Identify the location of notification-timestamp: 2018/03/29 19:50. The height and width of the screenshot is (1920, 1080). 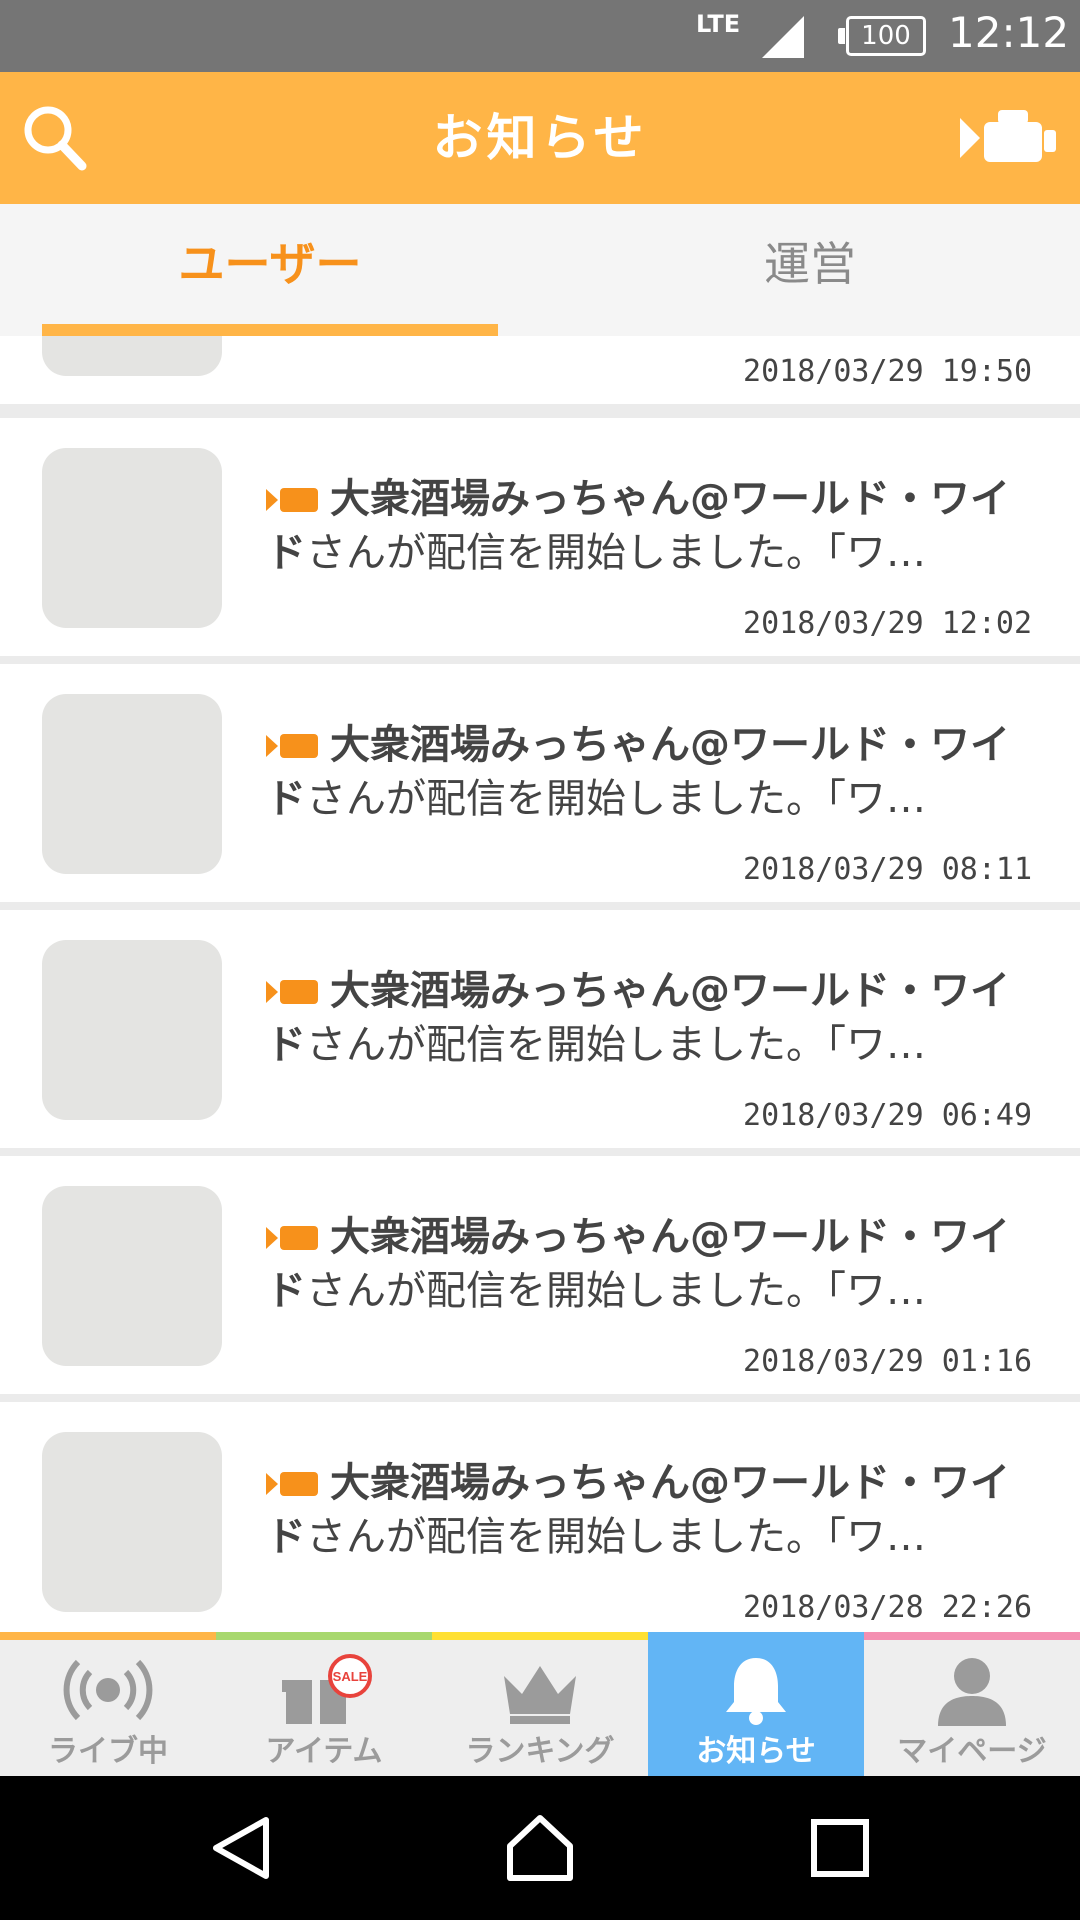
(887, 371).